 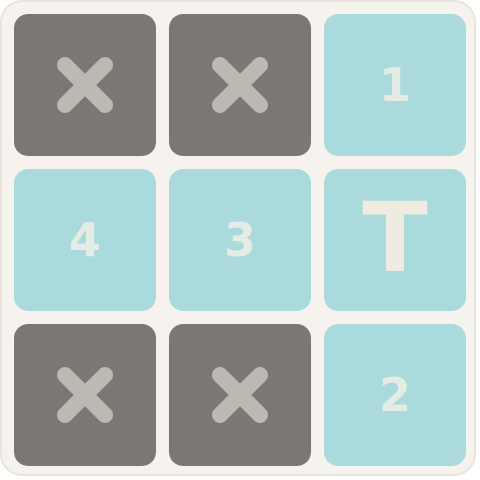 I want to click on tile-r1-c1-blocked, so click(x=85, y=85).